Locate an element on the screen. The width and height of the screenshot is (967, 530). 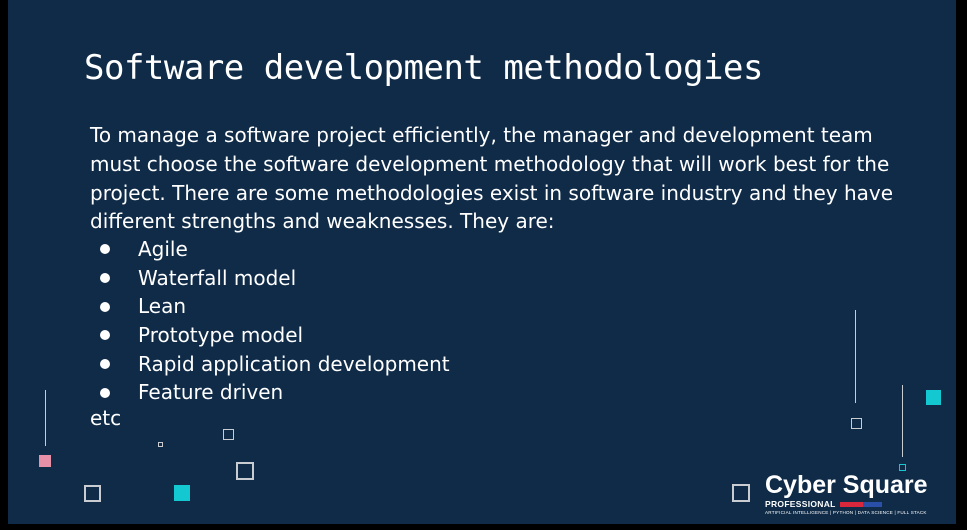
list-item: Lean is located at coordinates (273, 306).